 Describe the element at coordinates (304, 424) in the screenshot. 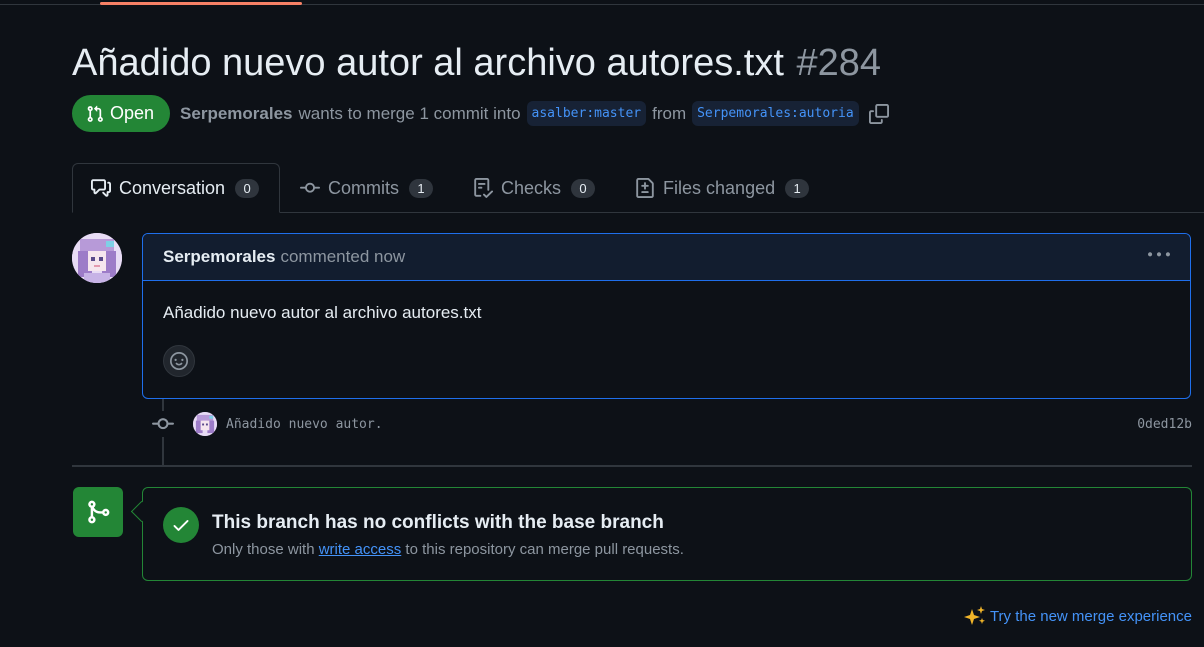

I see `commit-message-link: Añadido nuevo autor.` at that location.